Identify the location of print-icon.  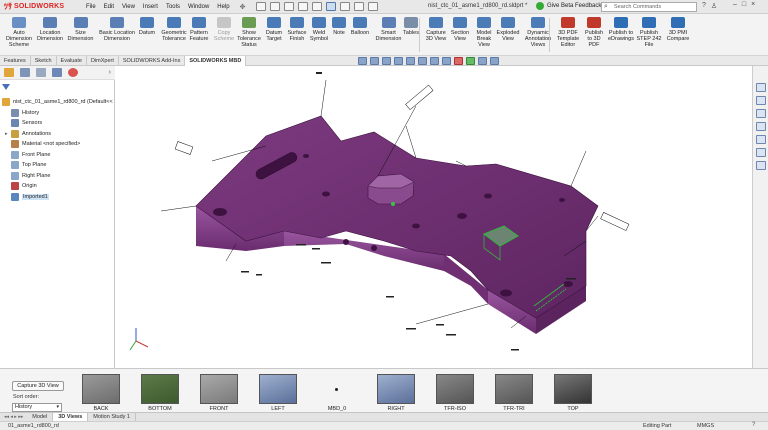
(302, 6).